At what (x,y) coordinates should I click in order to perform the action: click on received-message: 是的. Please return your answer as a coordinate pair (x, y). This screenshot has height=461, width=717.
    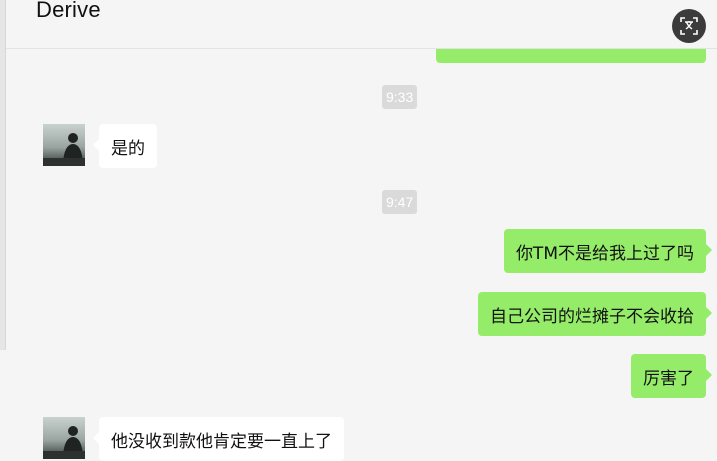
    Looking at the image, I should click on (125, 146).